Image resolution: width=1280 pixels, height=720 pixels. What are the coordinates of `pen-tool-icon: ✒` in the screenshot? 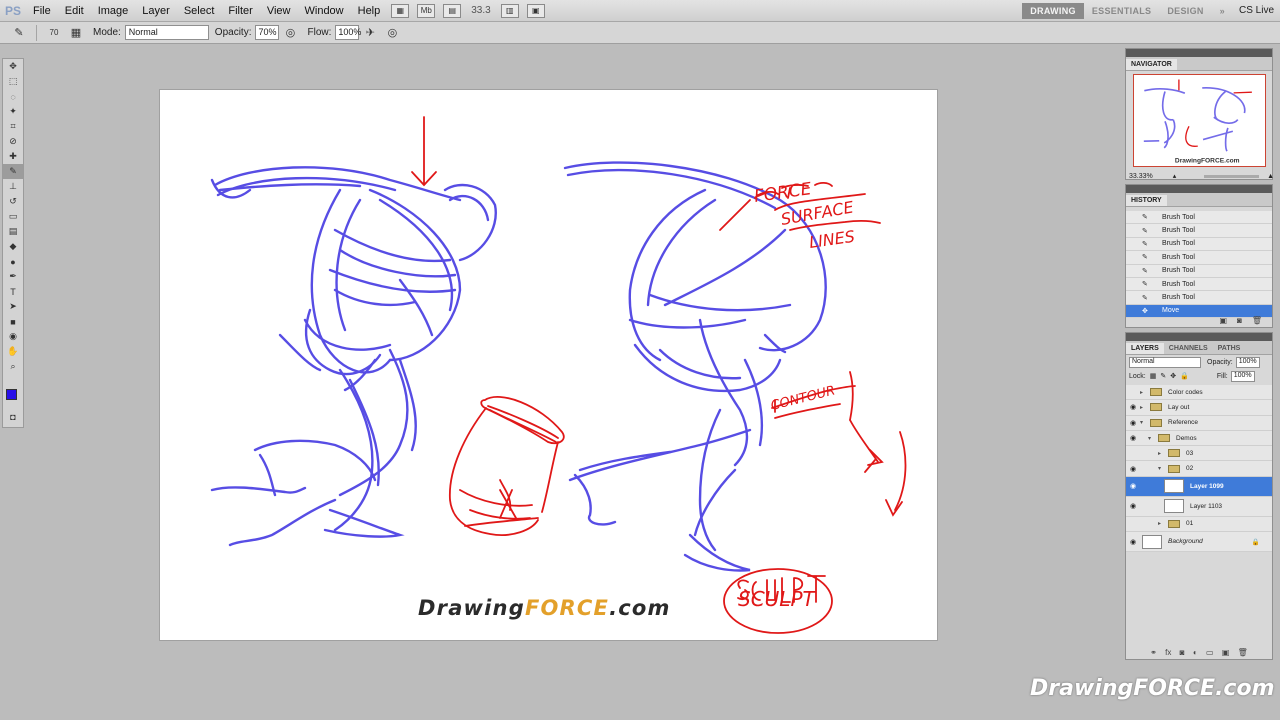 It's located at (13, 276).